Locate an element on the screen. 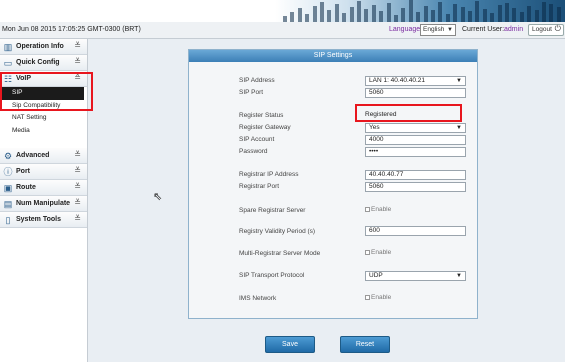  menu-label: Route is located at coordinates (26, 187).